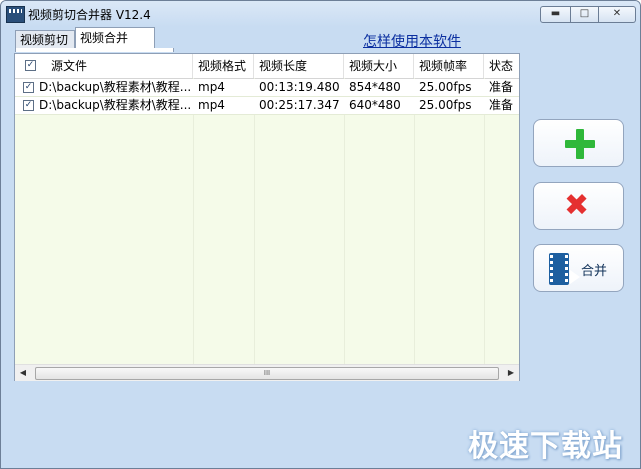 The height and width of the screenshot is (469, 641). What do you see at coordinates (585, 14) in the screenshot?
I see `maximize-button: □` at bounding box center [585, 14].